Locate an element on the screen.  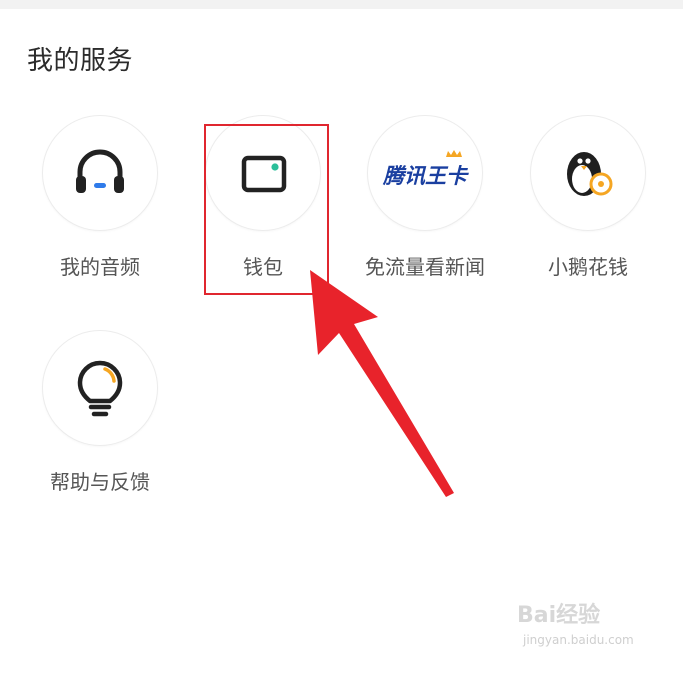
annotation-arrow is located at coordinates (382, 383).